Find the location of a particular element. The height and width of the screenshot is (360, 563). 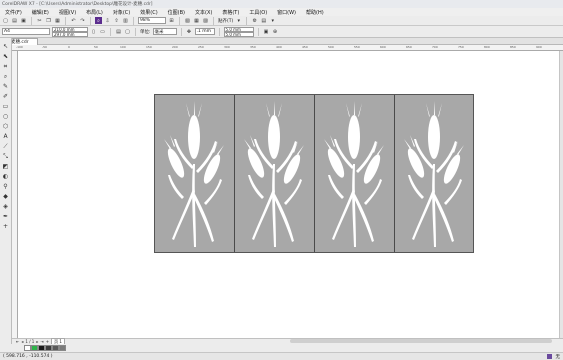

menu-effects: 效果(C) is located at coordinates (148, 12).